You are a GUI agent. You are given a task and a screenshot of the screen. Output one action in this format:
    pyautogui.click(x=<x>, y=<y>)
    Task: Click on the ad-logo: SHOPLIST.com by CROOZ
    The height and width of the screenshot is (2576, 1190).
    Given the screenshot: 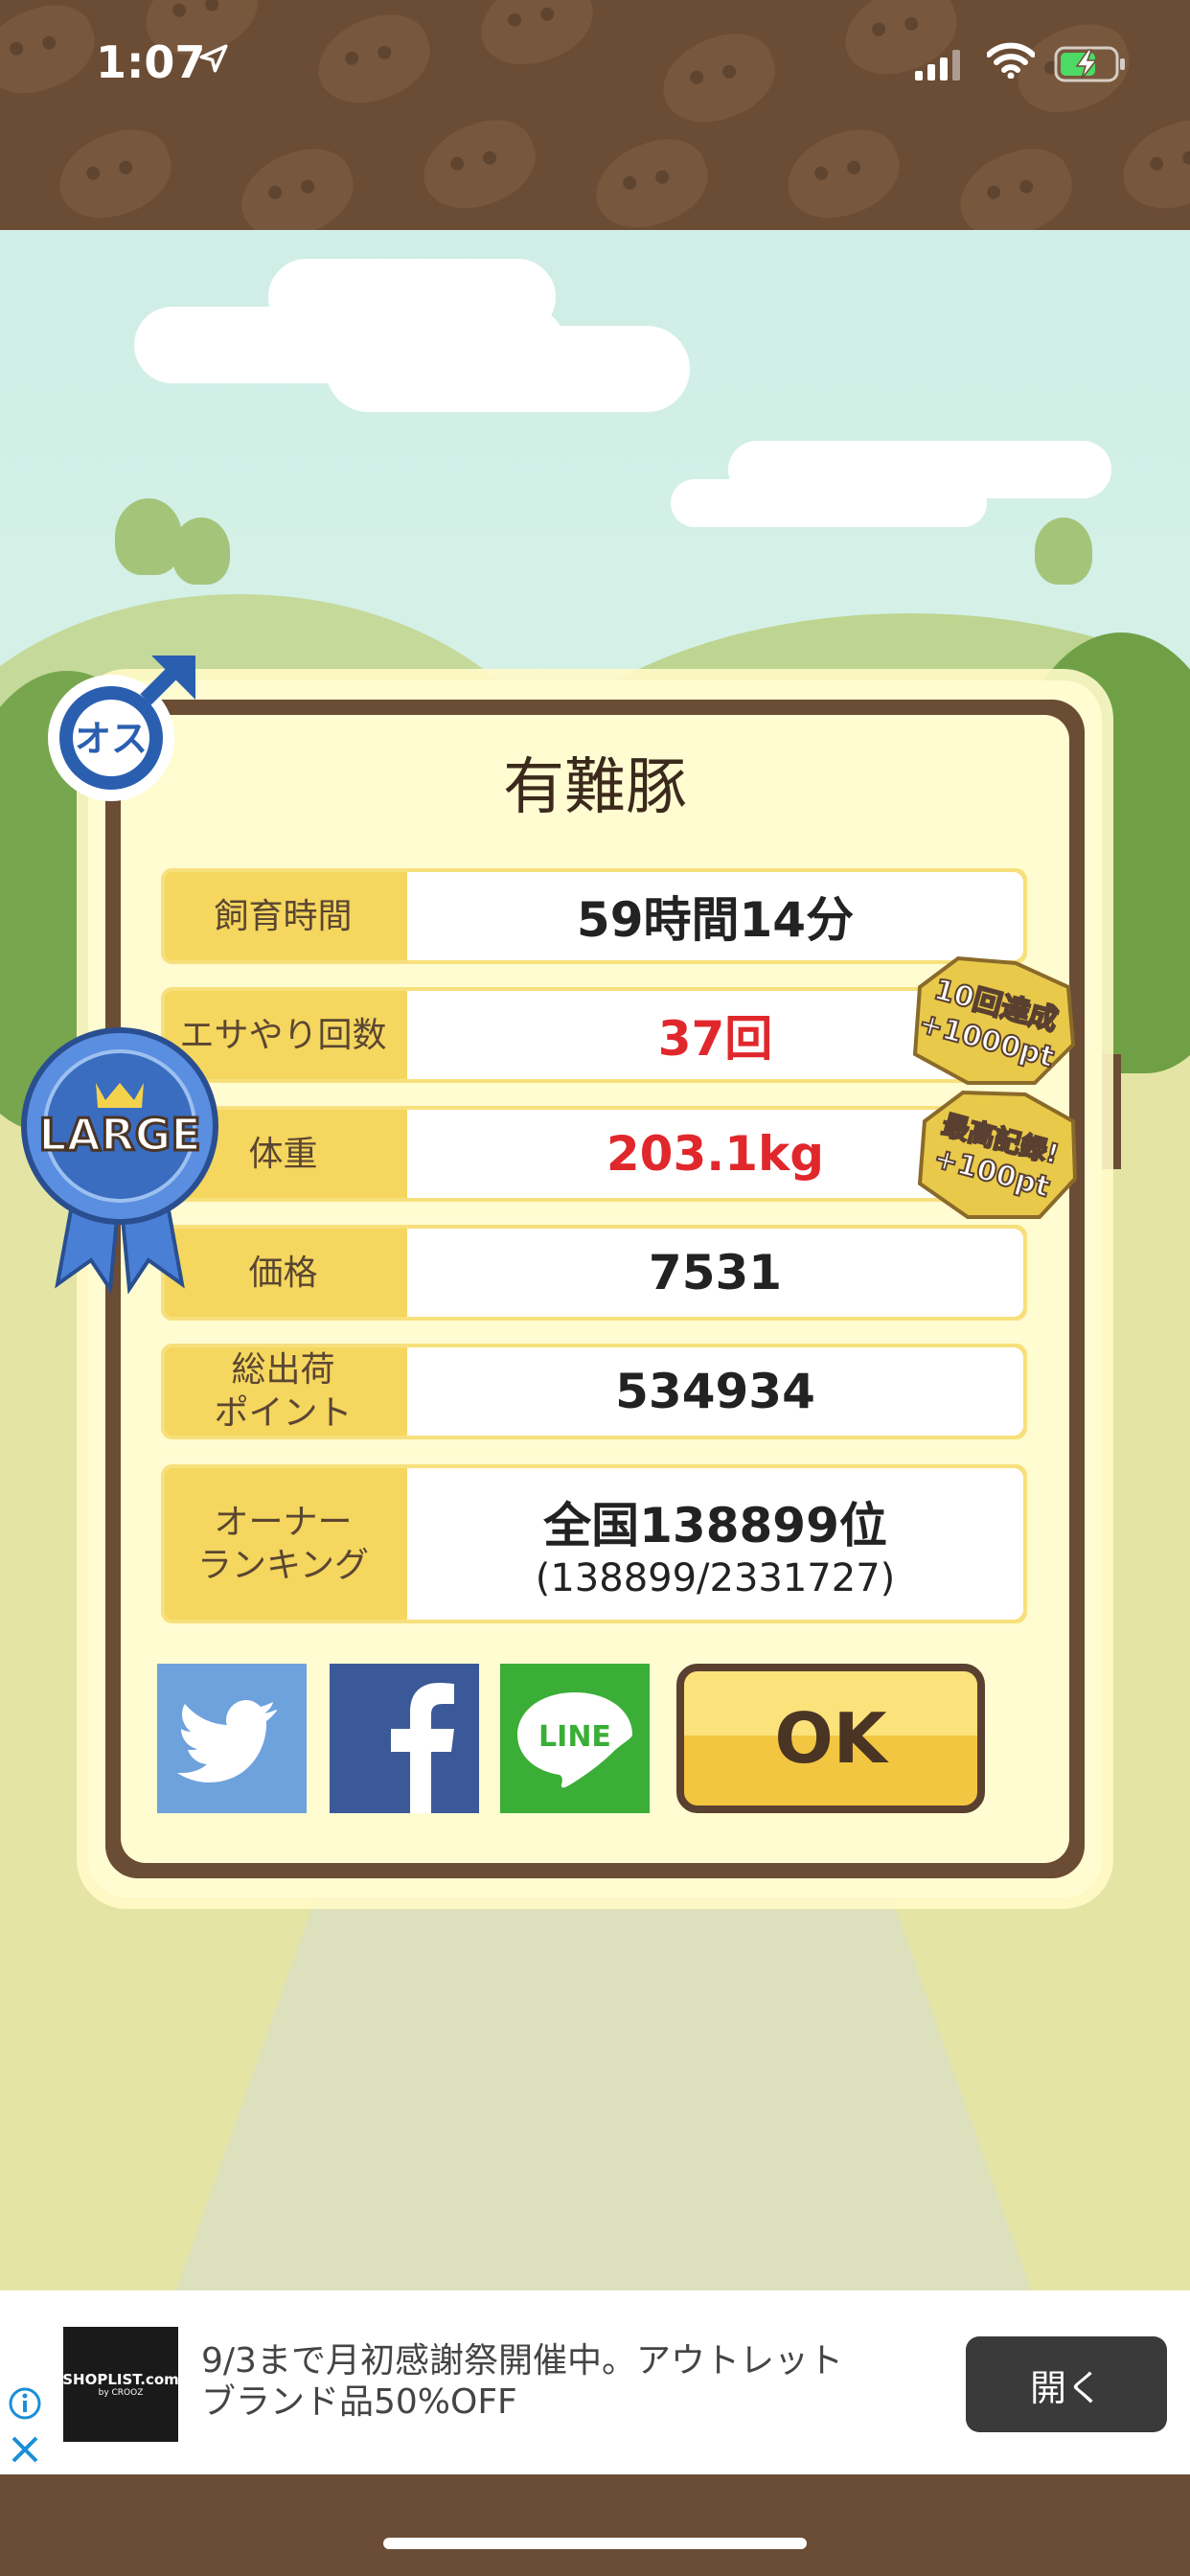 What is the action you would take?
    pyautogui.click(x=121, y=2384)
    